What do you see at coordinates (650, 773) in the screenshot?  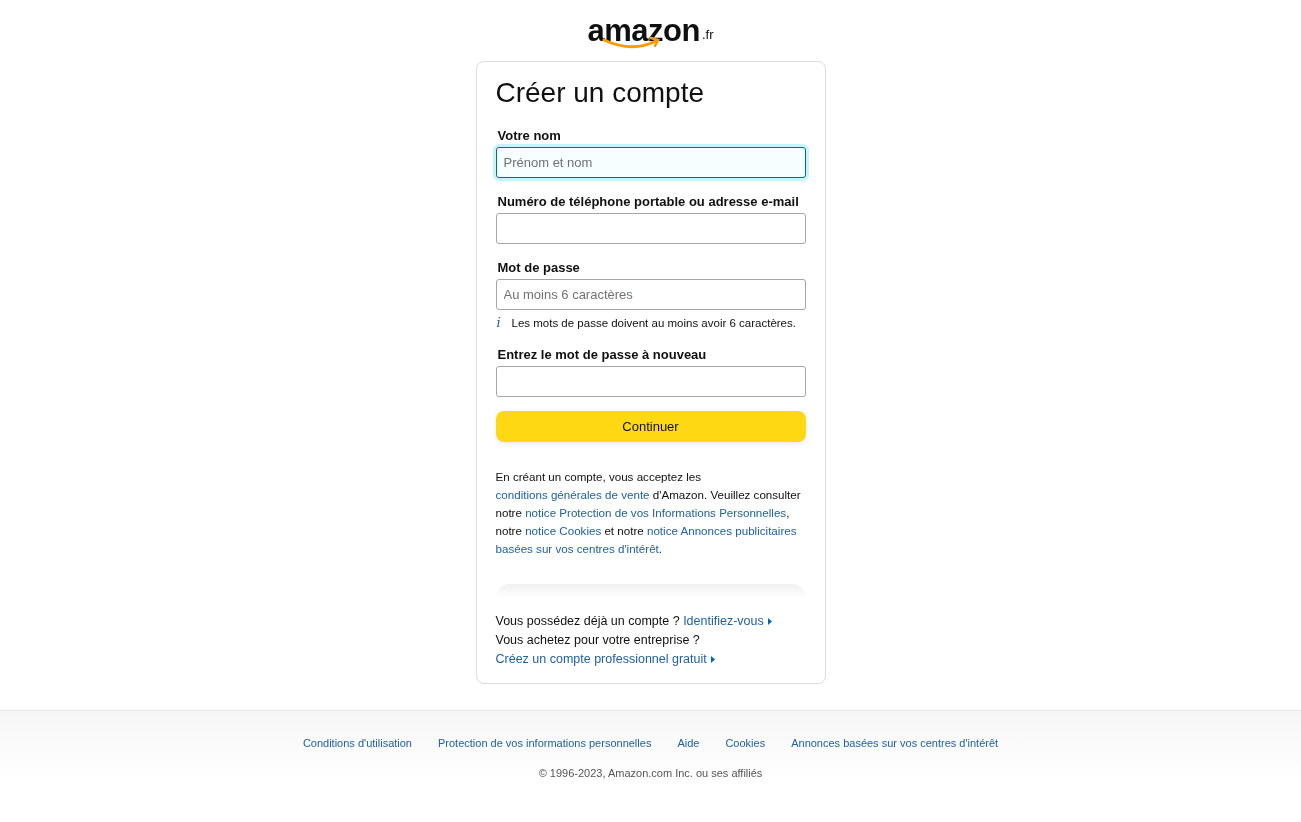 I see `copyright-text: © 1996-2023, Amazon.com Inc. ou ses affiliés` at bounding box center [650, 773].